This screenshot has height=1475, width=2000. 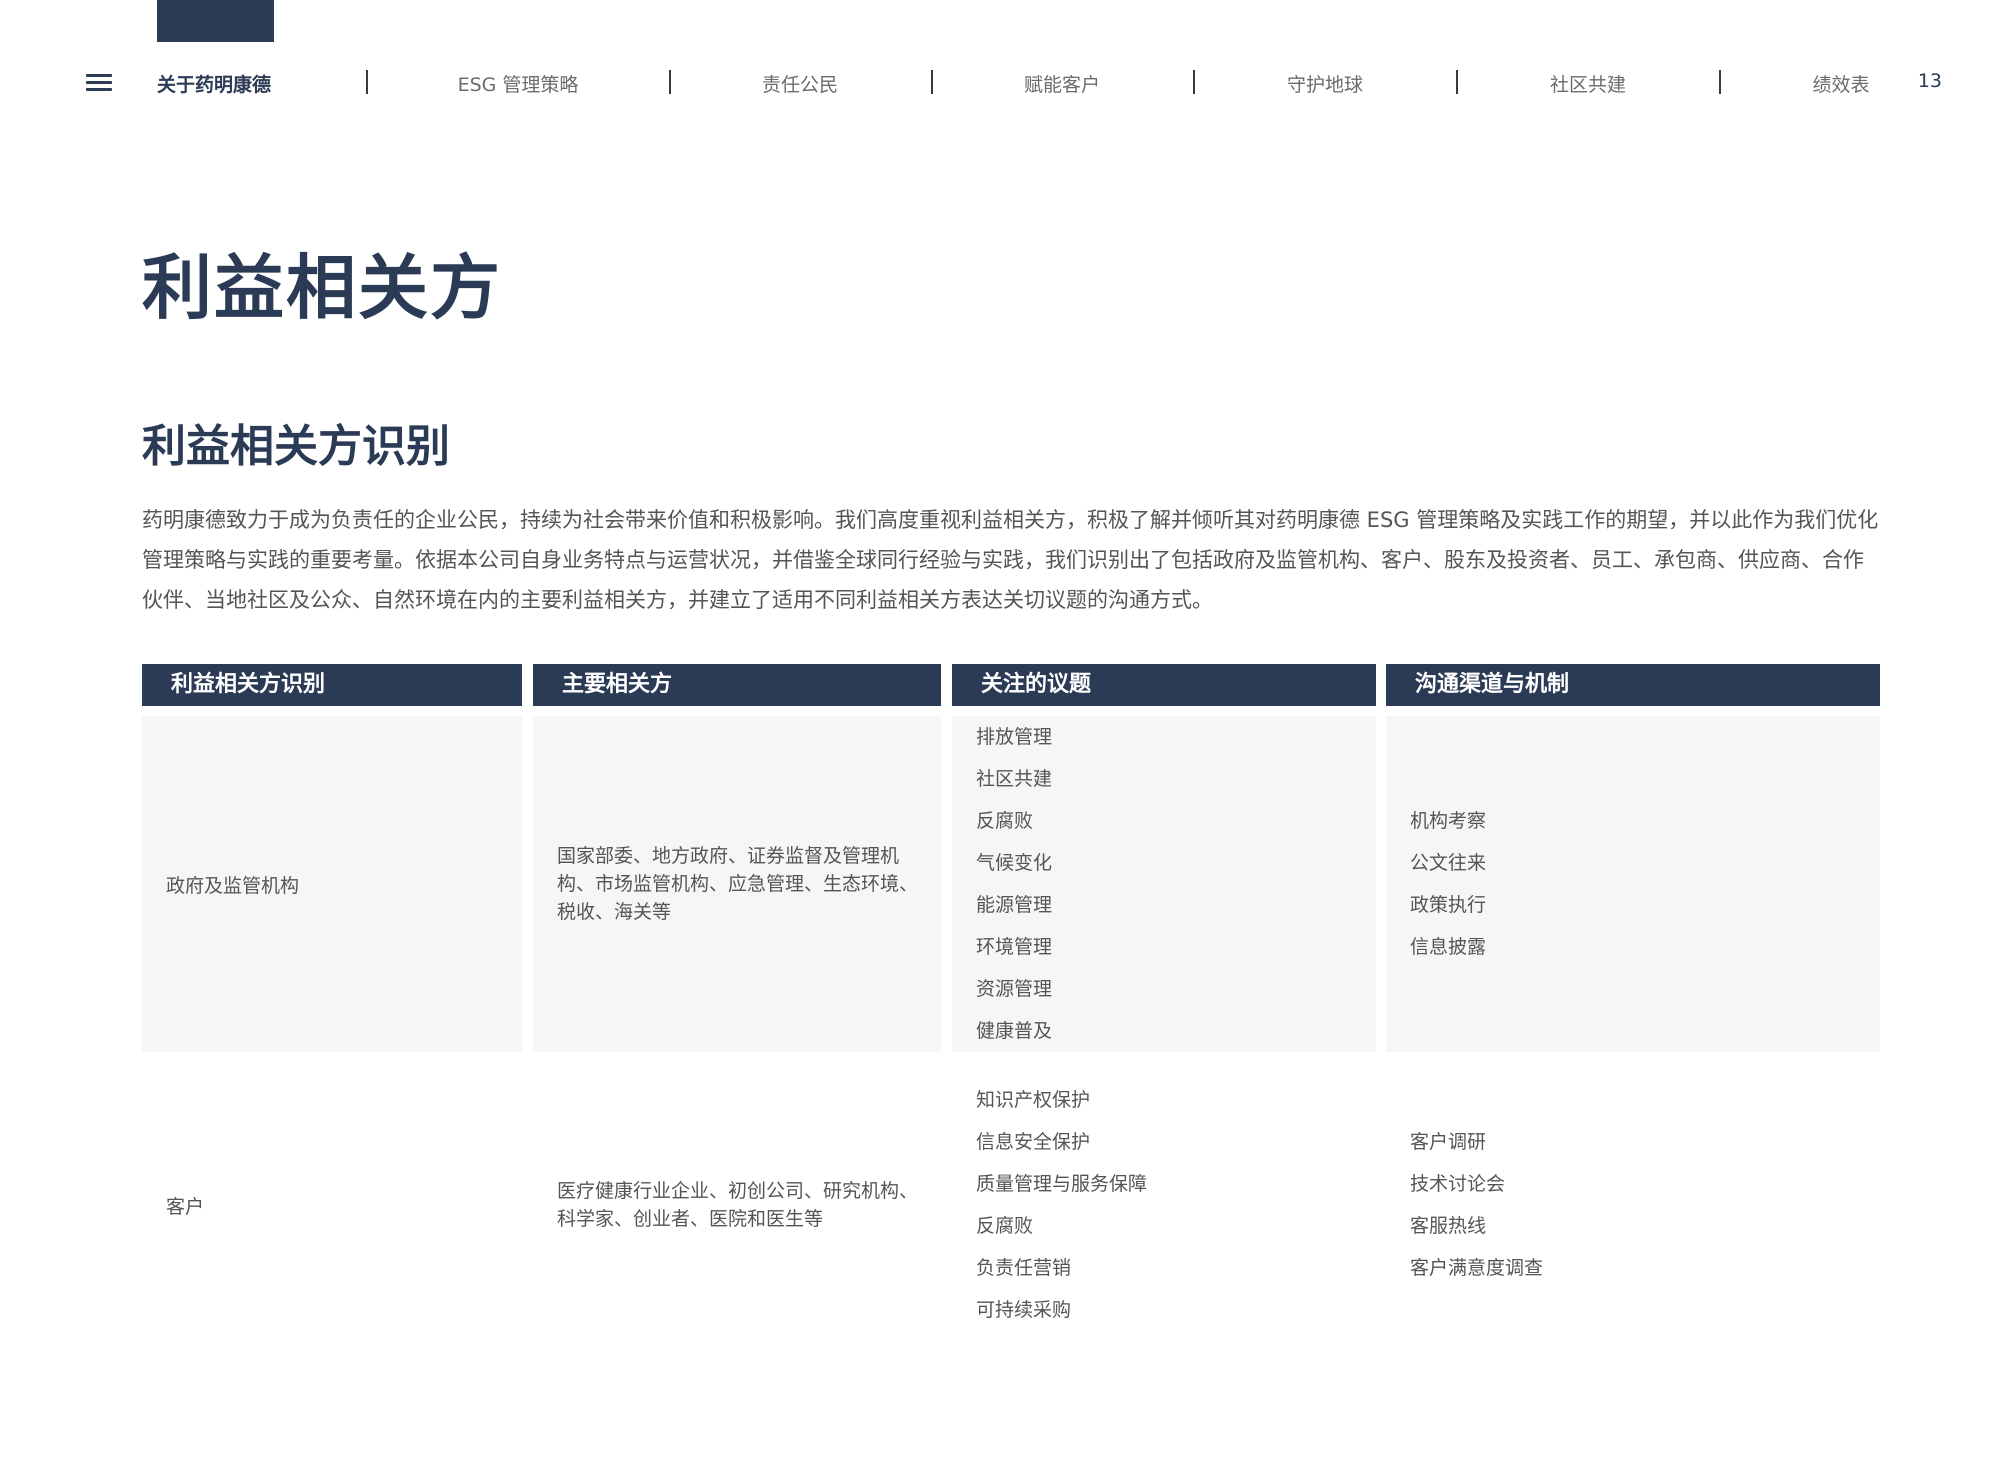 What do you see at coordinates (1840, 83) in the screenshot?
I see `nav-item-performance: 绩效表` at bounding box center [1840, 83].